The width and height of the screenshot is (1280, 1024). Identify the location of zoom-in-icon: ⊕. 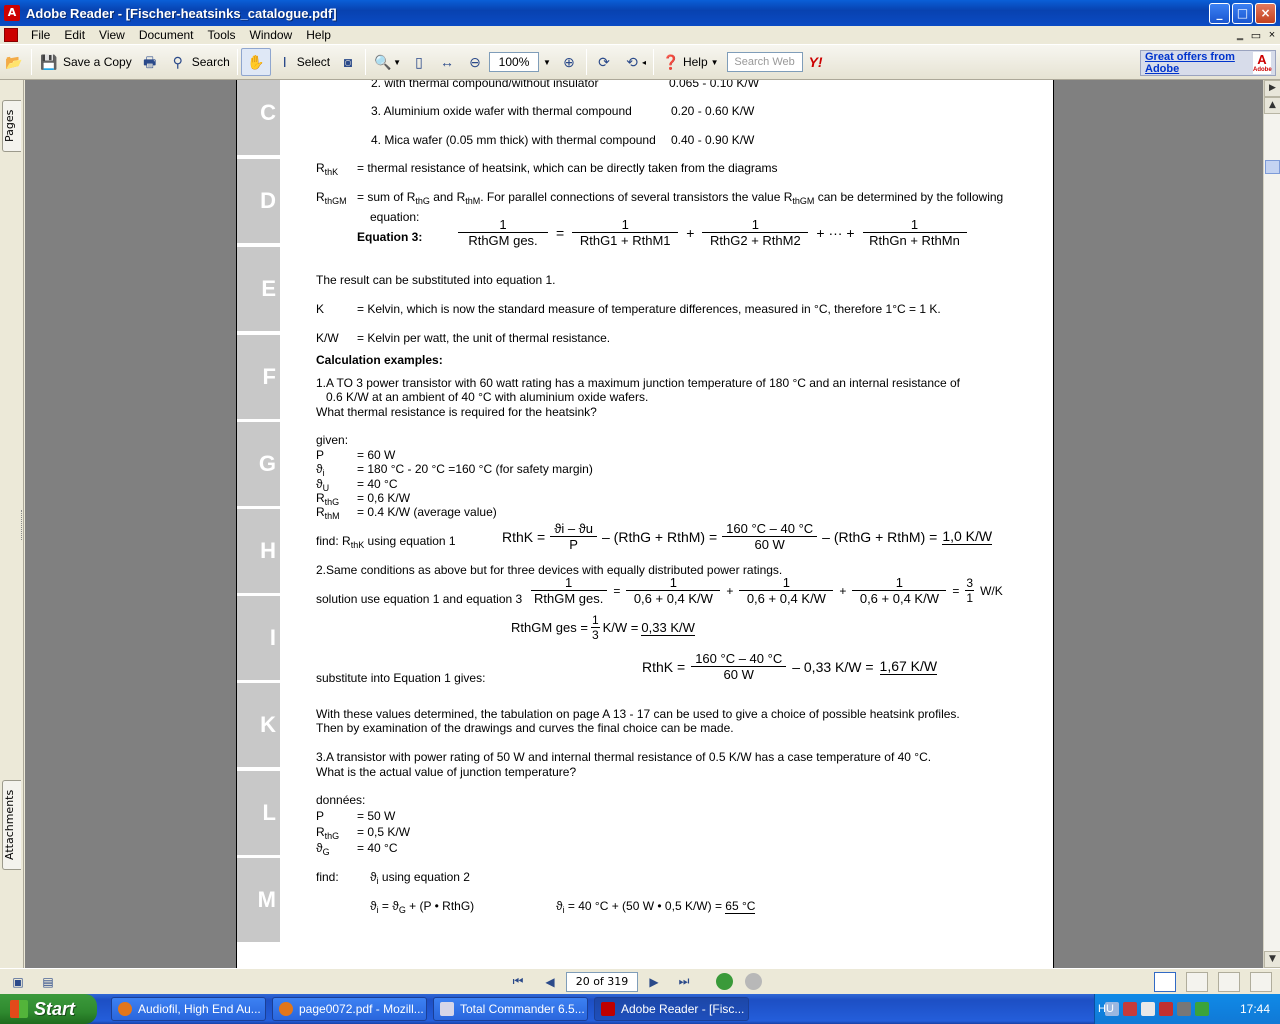
(569, 62).